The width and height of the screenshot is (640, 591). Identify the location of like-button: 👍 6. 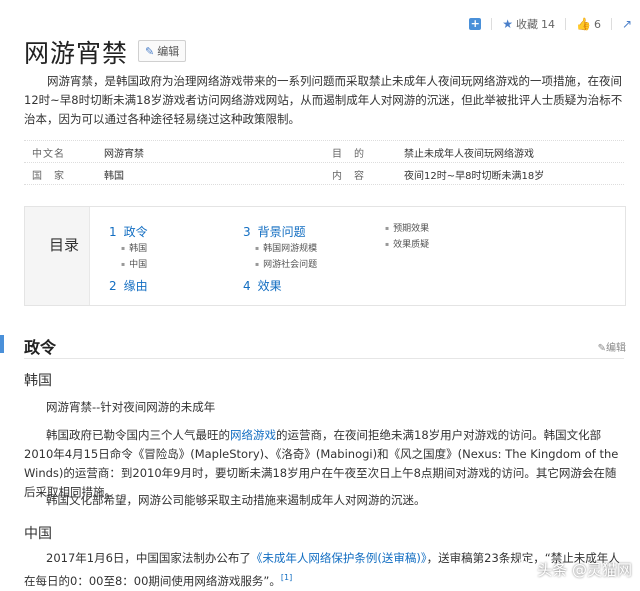
(588, 24).